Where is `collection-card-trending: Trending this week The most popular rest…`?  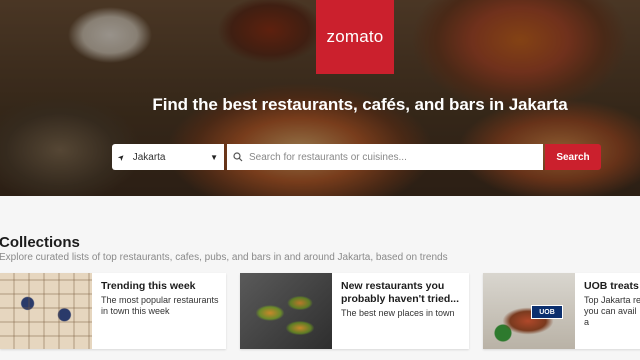
collection-card-trending: Trending this week The most popular rest… is located at coordinates (113, 311).